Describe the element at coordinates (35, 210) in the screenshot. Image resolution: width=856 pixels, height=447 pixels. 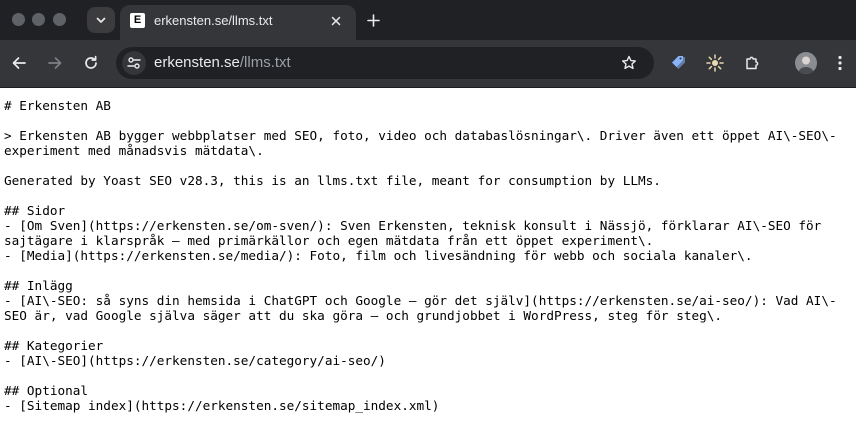
I see `section-heading: ## Sidor` at that location.